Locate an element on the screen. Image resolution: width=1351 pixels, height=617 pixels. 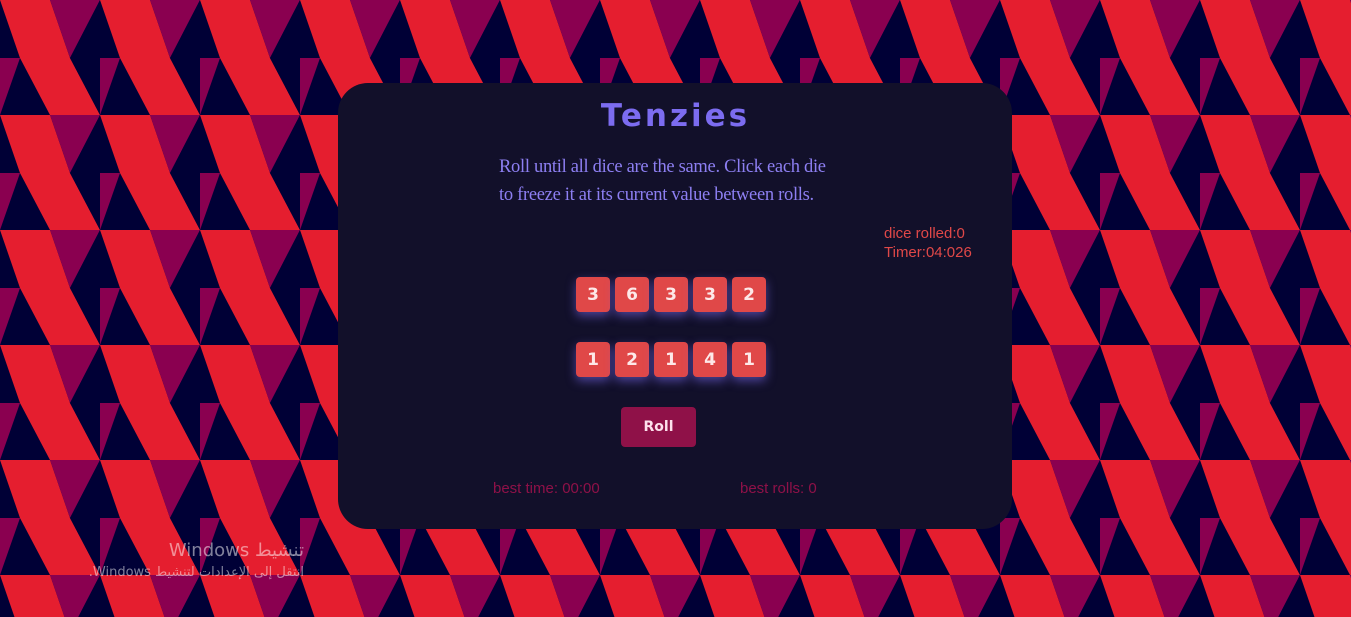
best-rolls: best rolls: 0 is located at coordinates (778, 488).